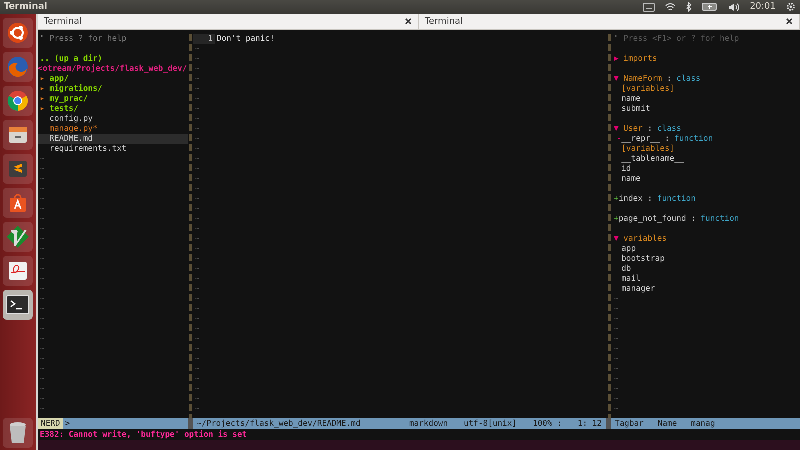 Image resolution: width=800 pixels, height=450 pixels. Describe the element at coordinates (670, 7) in the screenshot. I see `wifi-icon` at that location.